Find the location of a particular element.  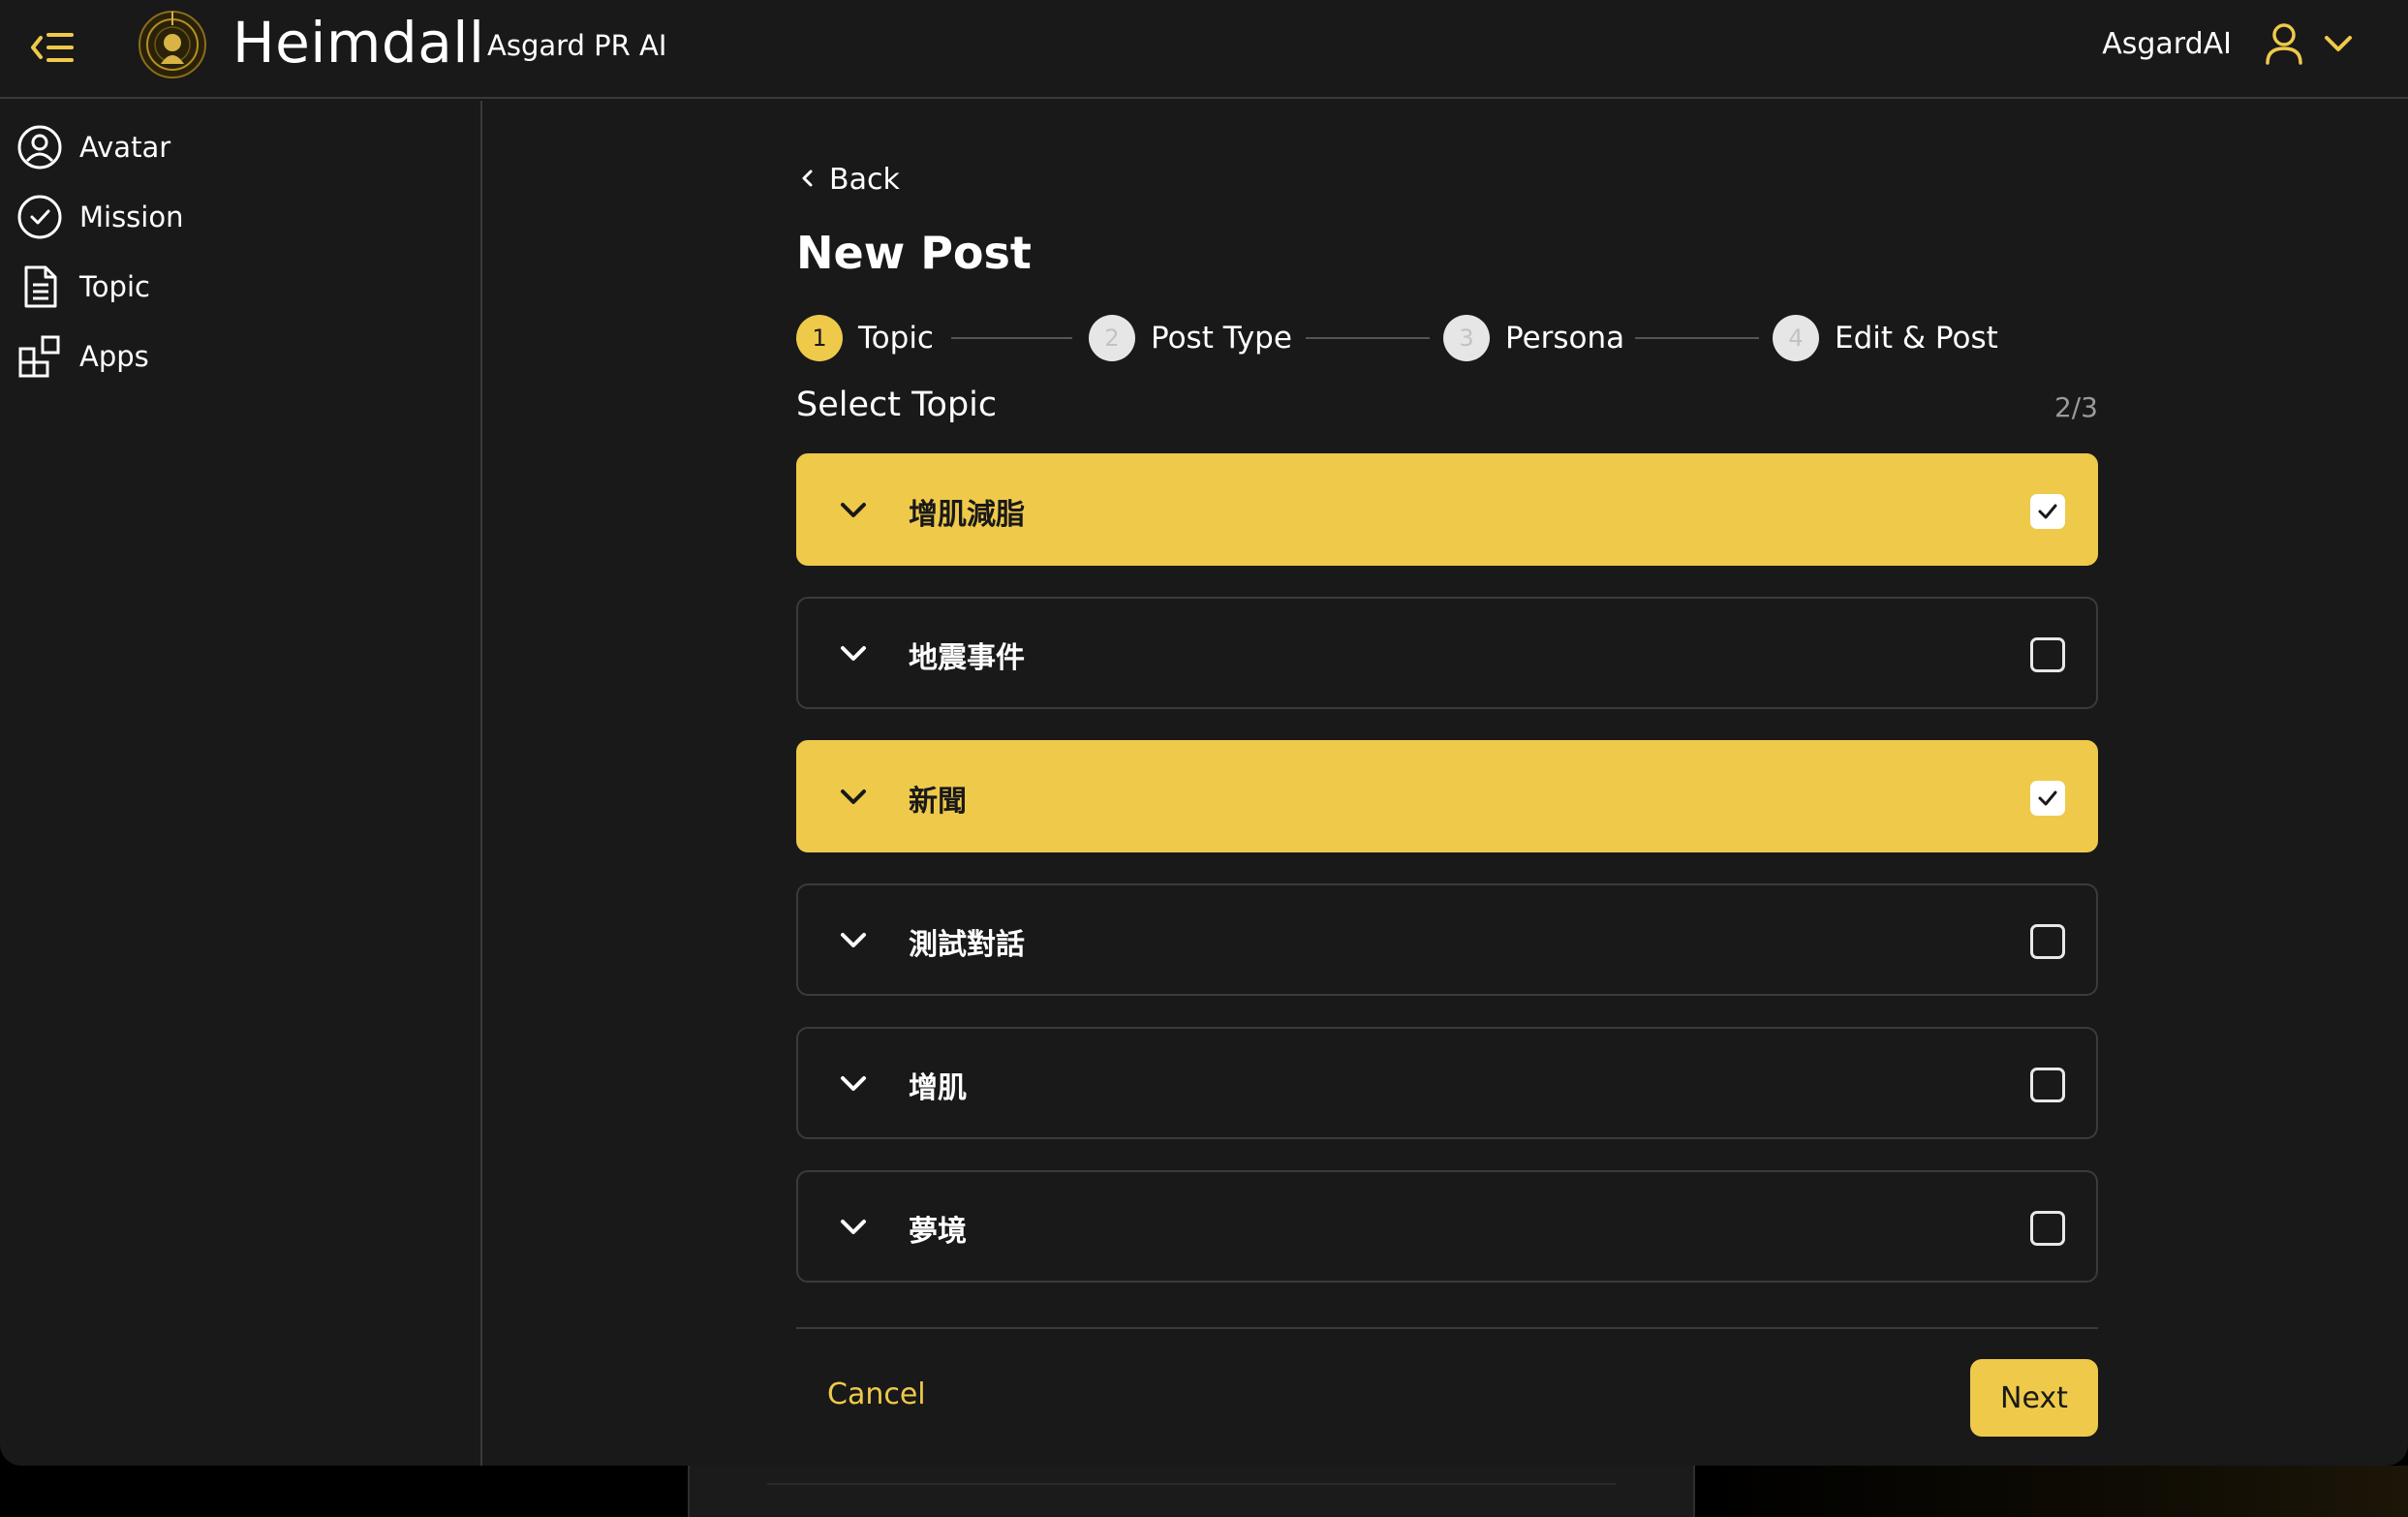

step-edit-post: 4 Edit & Post is located at coordinates (1885, 338).